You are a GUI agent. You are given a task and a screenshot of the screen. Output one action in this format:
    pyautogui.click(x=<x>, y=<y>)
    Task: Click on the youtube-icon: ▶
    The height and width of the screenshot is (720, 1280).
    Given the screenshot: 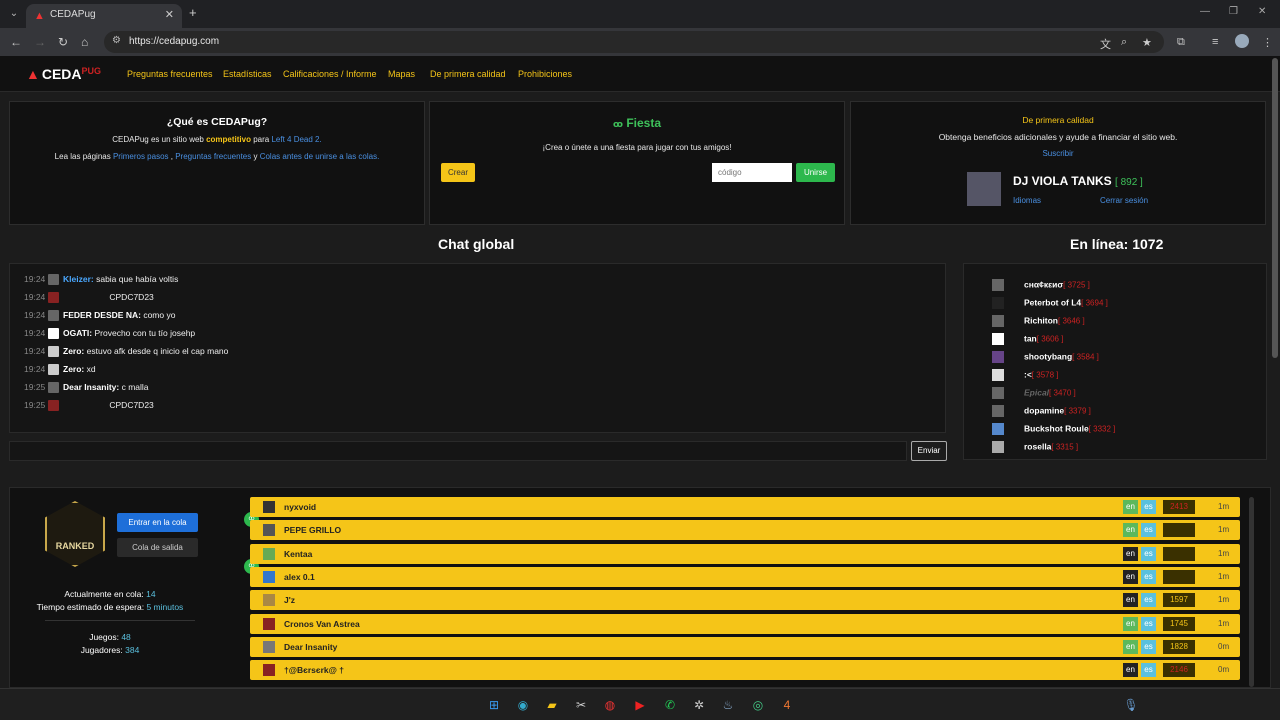 What is the action you would take?
    pyautogui.click(x=640, y=705)
    